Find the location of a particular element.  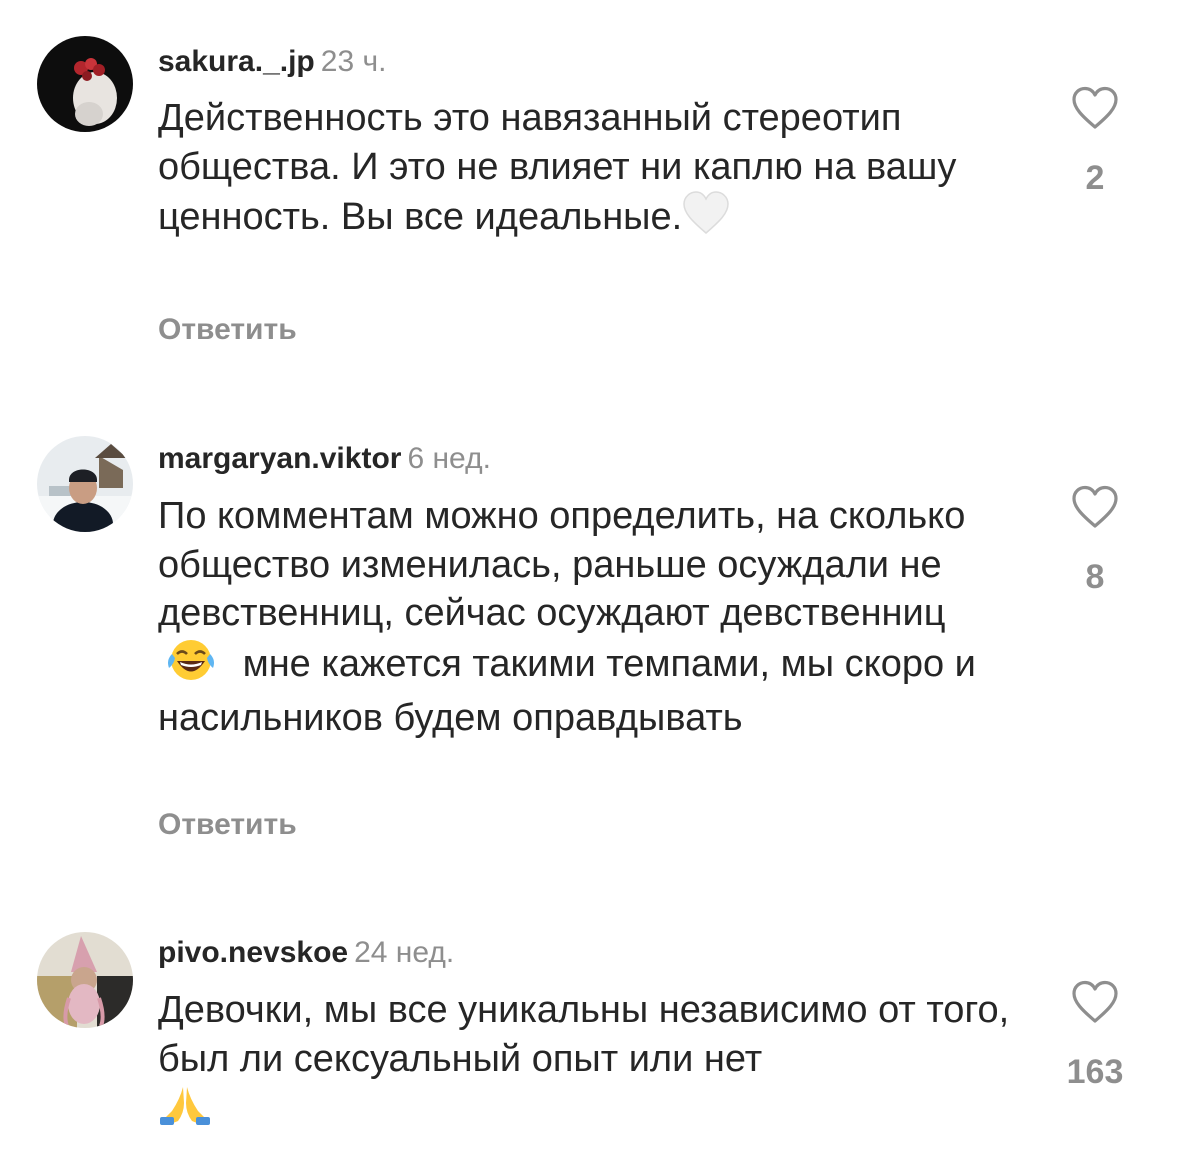

username: margaryan.viktor is located at coordinates (279, 458).